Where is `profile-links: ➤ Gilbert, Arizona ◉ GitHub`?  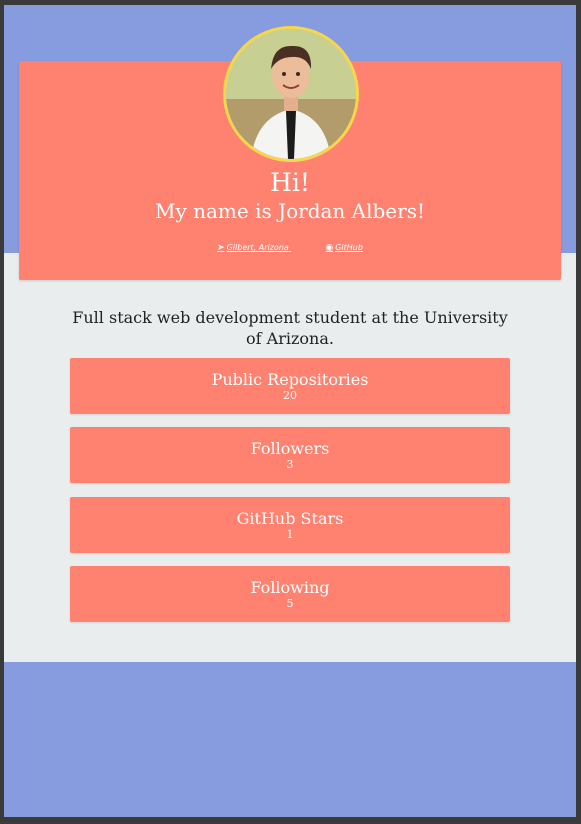
profile-links: ➤ Gilbert, Arizona ◉ GitHub is located at coordinates (290, 248).